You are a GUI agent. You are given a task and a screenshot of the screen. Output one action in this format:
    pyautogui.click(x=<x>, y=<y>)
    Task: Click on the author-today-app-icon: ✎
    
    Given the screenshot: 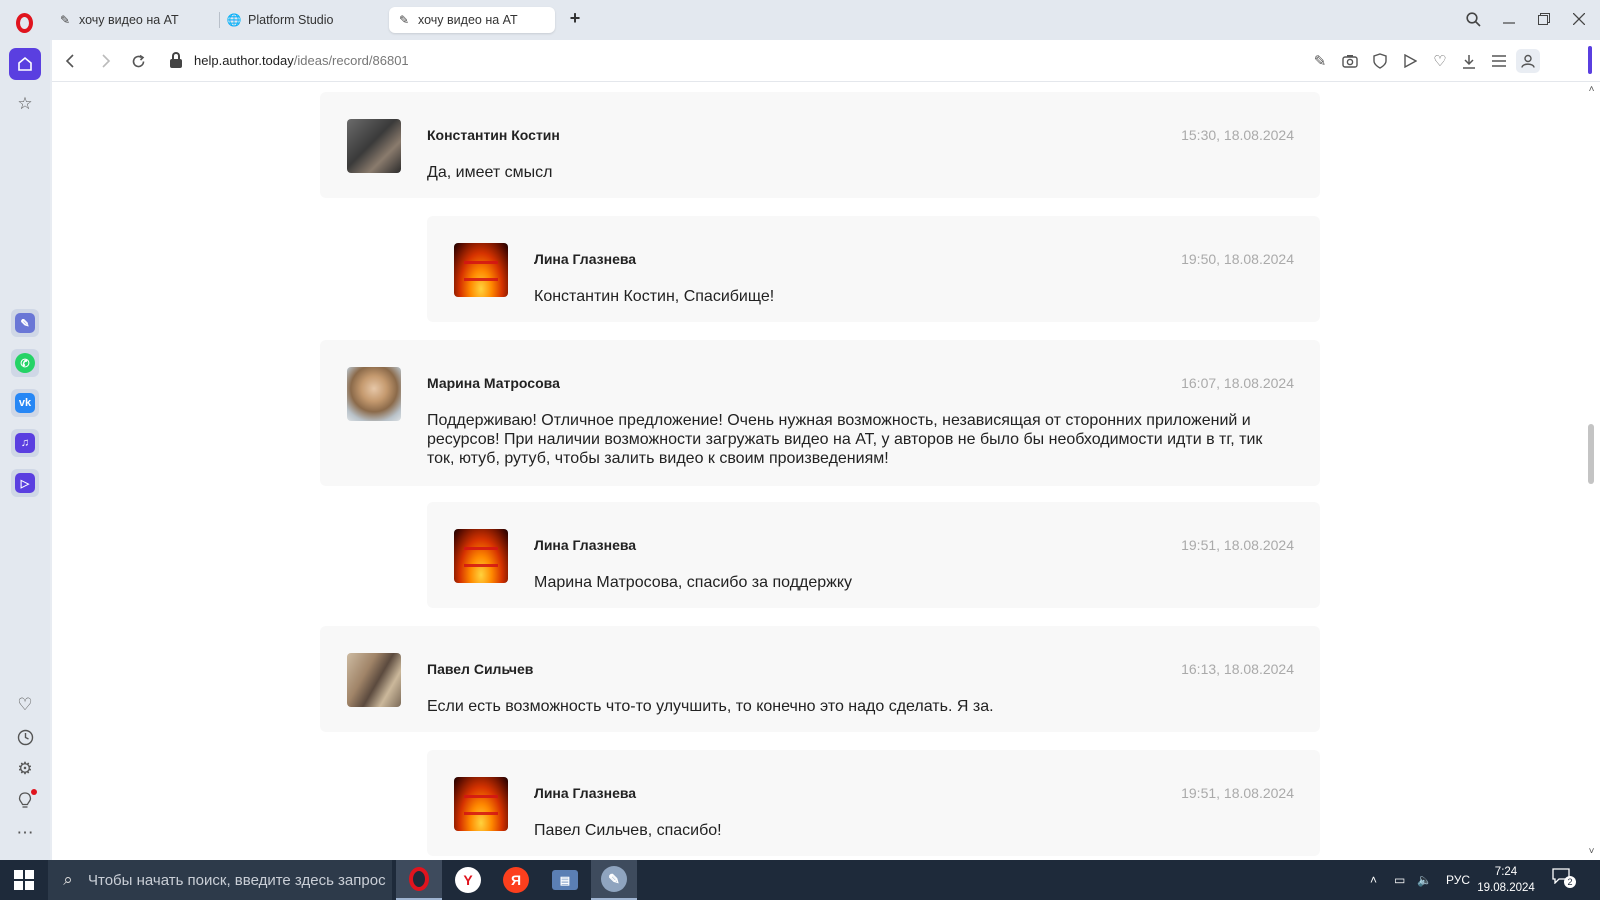 What is the action you would take?
    pyautogui.click(x=25, y=323)
    